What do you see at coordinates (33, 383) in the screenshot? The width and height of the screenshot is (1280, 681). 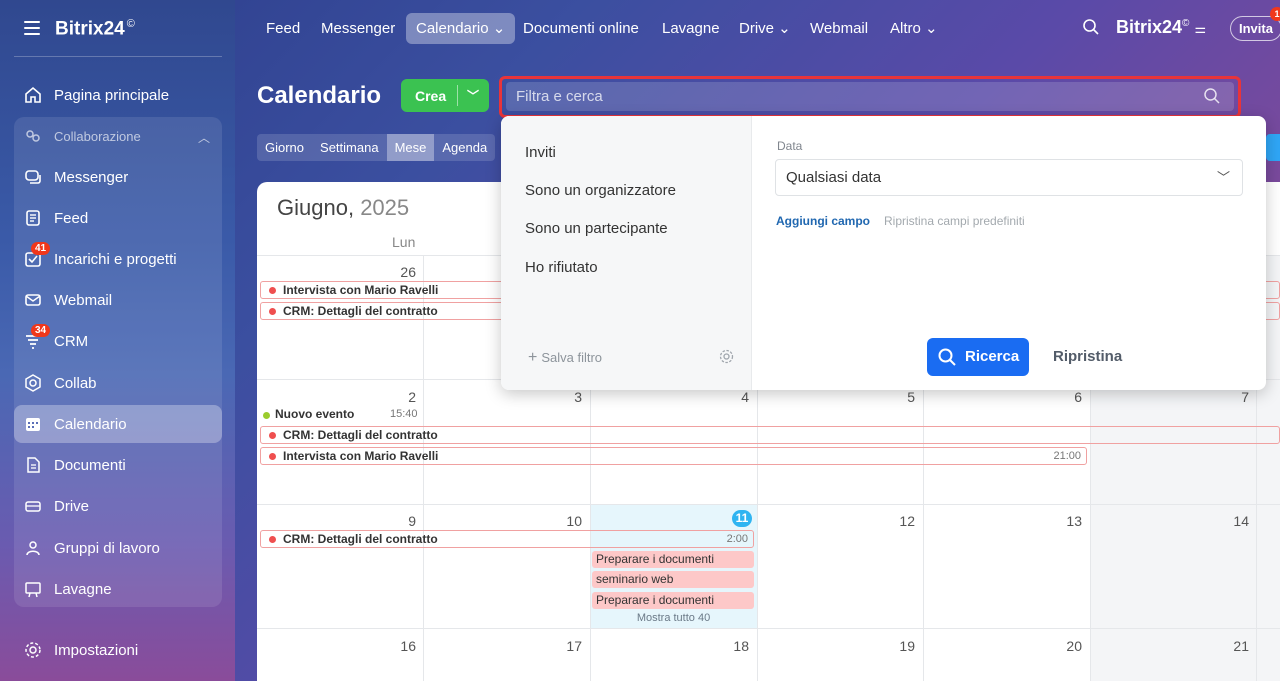 I see `collab-icon` at bounding box center [33, 383].